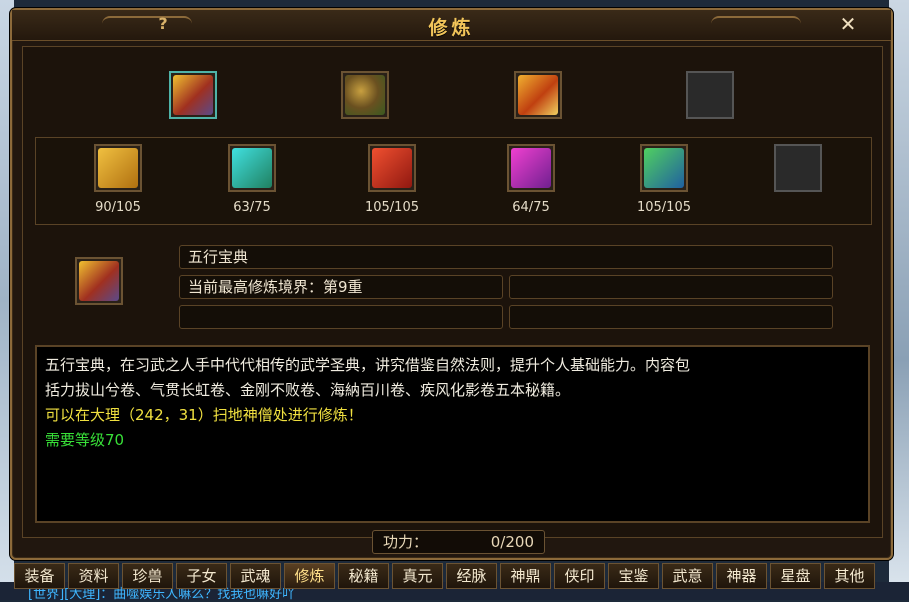  What do you see at coordinates (579, 576) in the screenshot?
I see `tab-hero-seal: 侠印` at bounding box center [579, 576].